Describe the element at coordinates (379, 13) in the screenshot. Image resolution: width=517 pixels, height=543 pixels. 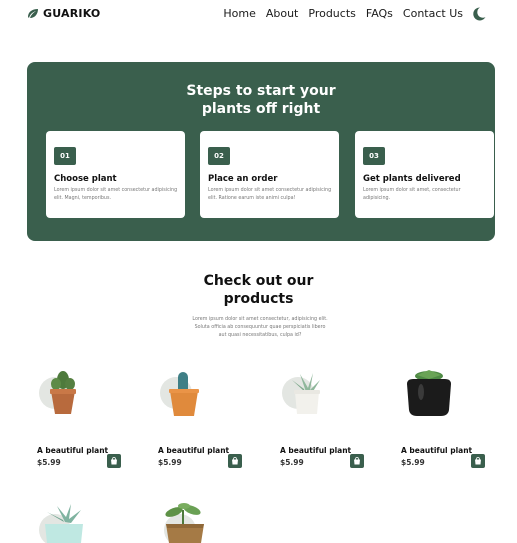
I see `nav-faqs: FAQs` at that location.